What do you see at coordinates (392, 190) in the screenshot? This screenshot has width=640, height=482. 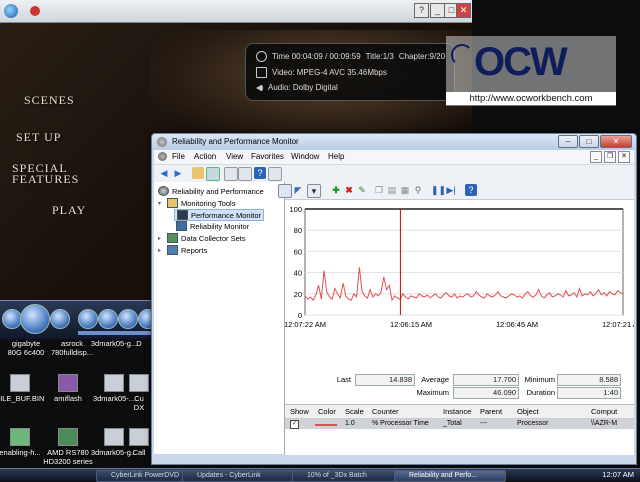 I see `paste-icon: ▤` at bounding box center [392, 190].